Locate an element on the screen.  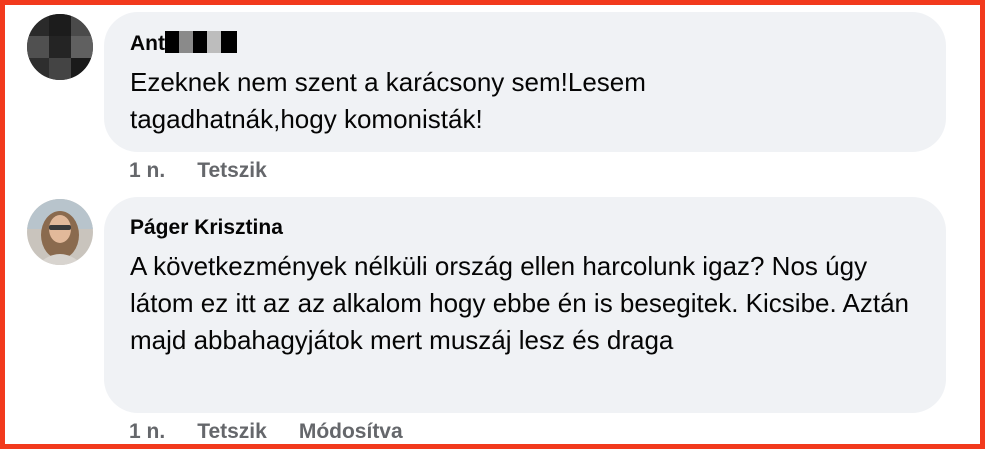
comment-author: Ant is located at coordinates (147, 44).